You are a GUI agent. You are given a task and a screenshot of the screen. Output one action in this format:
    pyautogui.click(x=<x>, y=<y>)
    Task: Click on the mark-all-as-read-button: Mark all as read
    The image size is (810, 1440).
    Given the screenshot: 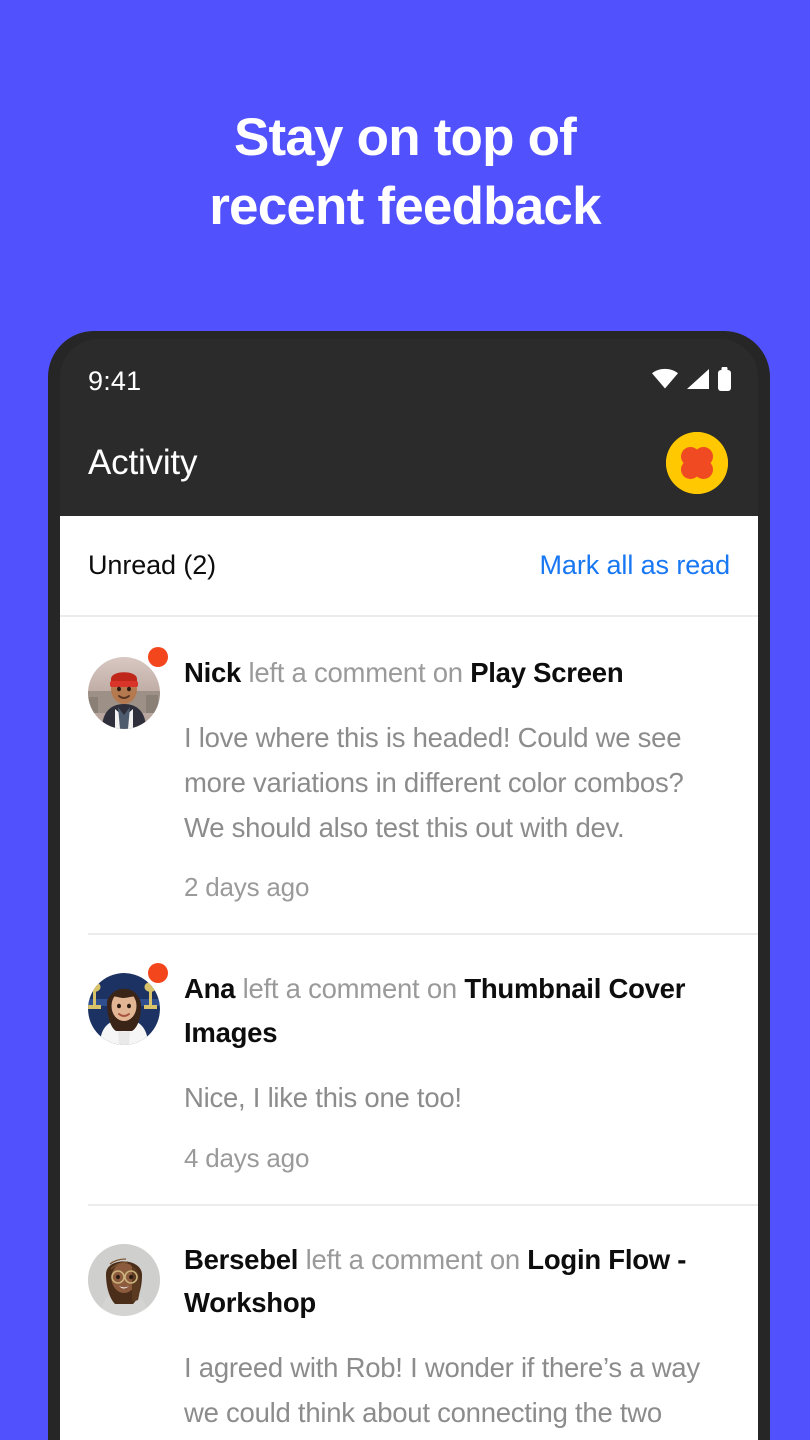 What is the action you would take?
    pyautogui.click(x=635, y=565)
    